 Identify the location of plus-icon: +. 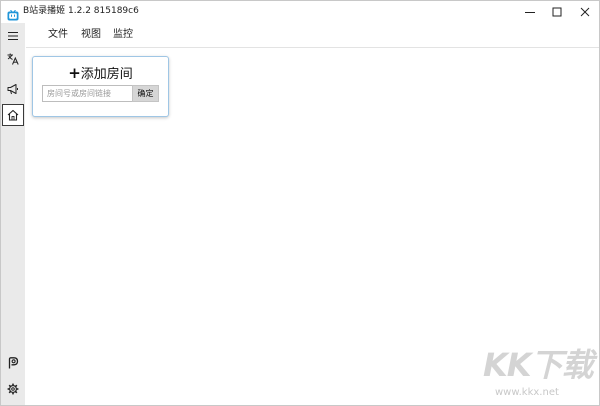
(74, 73).